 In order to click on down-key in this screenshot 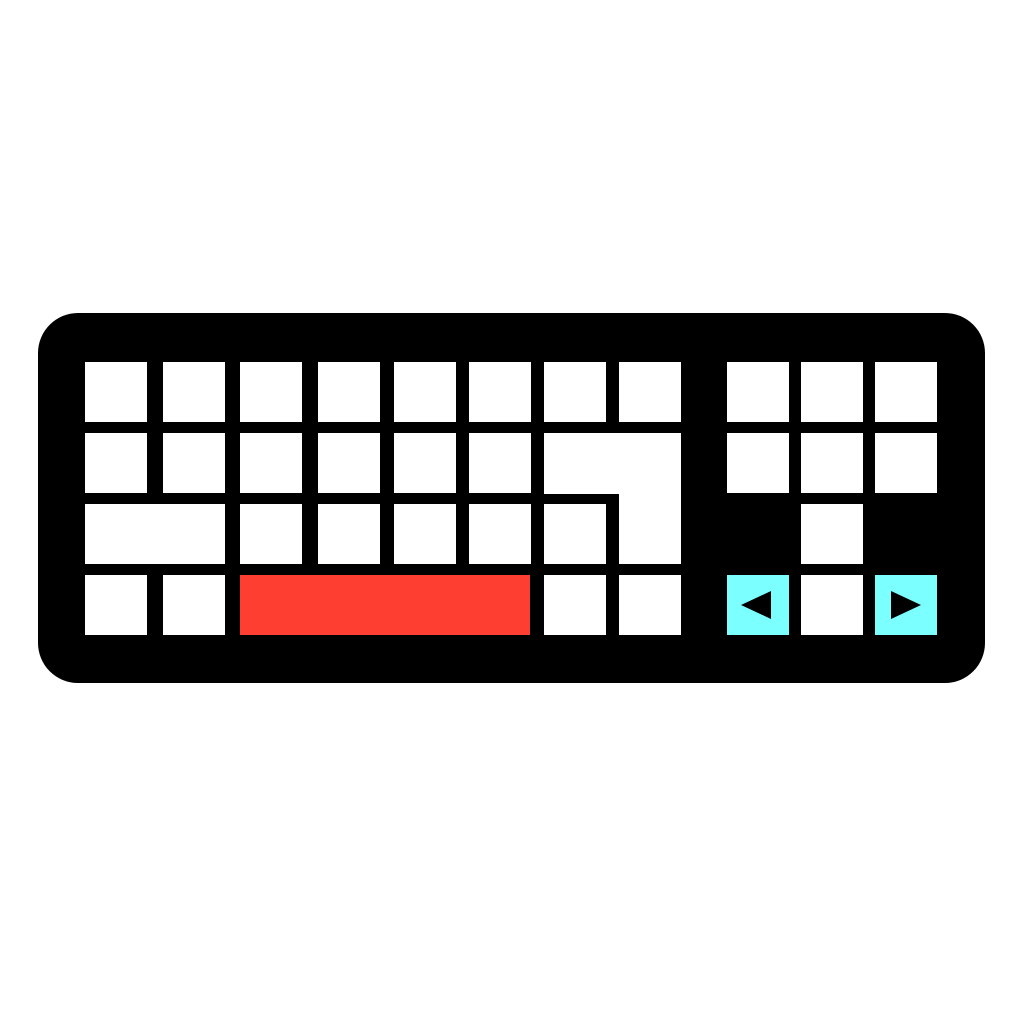, I will do `click(832, 605)`.